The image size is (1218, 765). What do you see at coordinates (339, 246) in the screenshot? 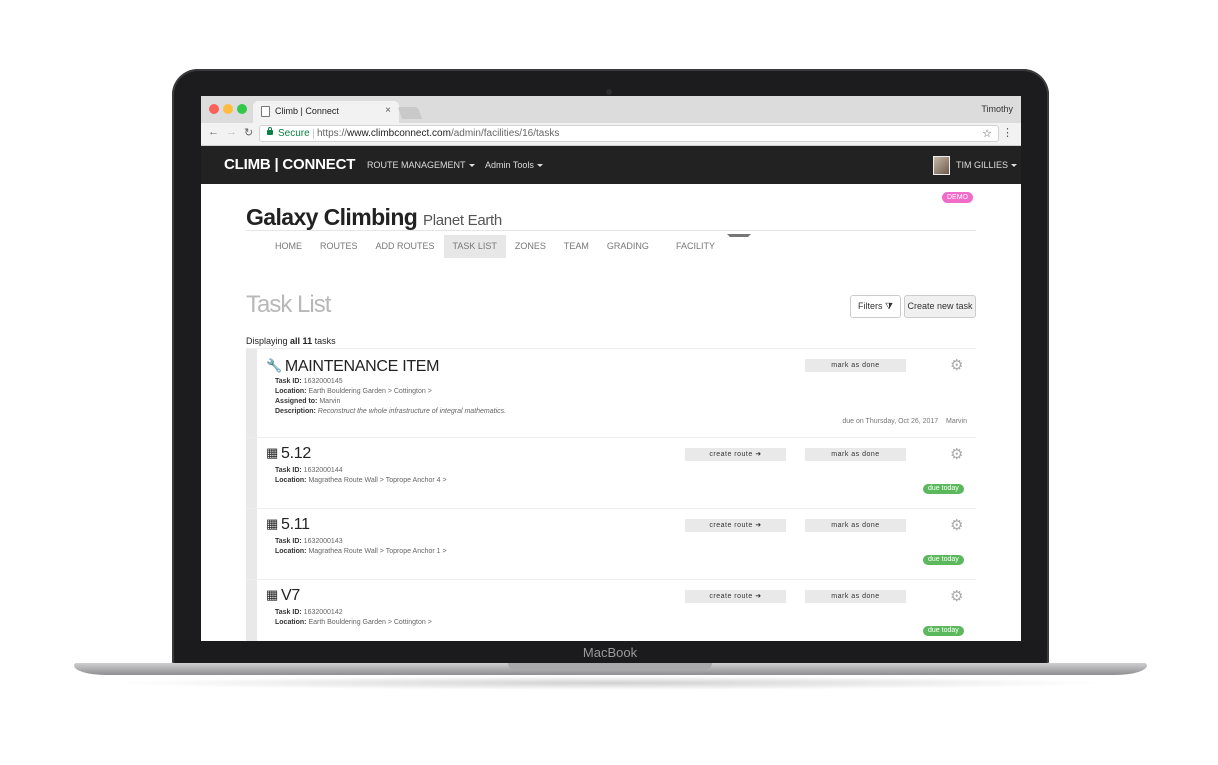
I see `tab-routes: ROUTES` at bounding box center [339, 246].